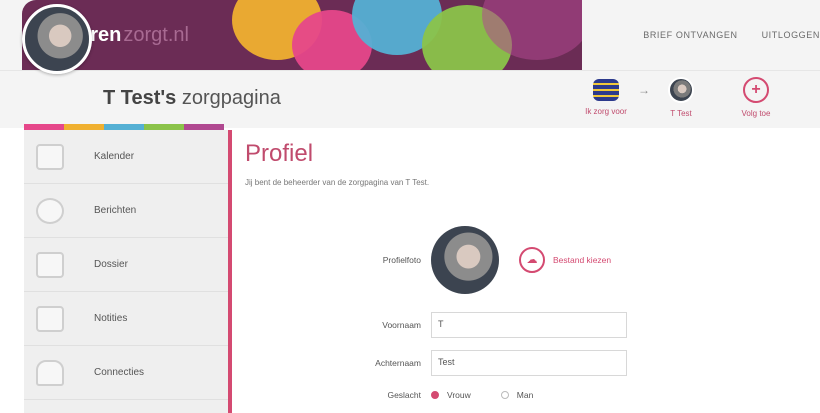  I want to click on sidebar-item-label: Notities, so click(111, 318).